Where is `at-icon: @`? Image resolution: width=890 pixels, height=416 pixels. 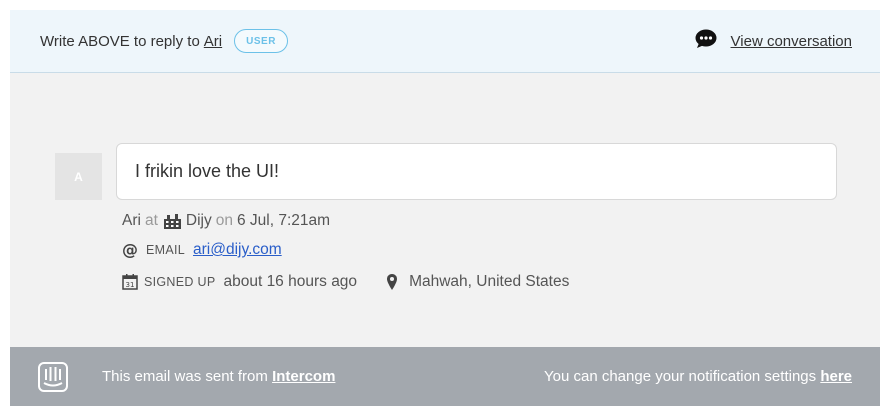
at-icon: @ is located at coordinates (131, 250).